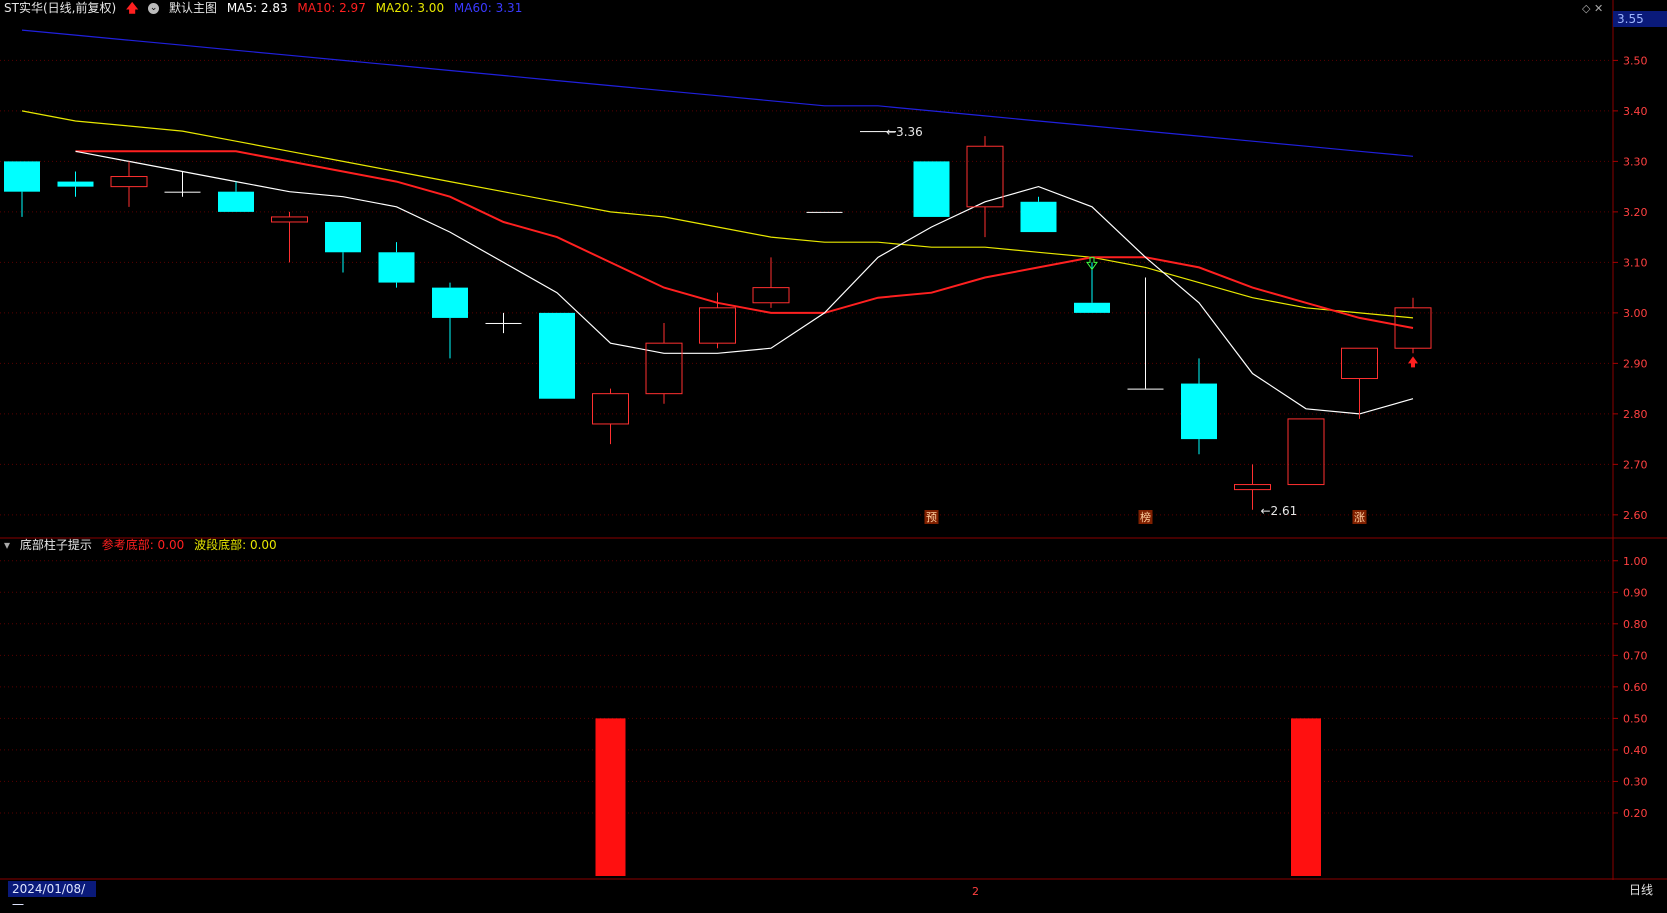 This screenshot has width=1667, height=913. What do you see at coordinates (1635, 655) in the screenshot?
I see `indicator-tick-label: 0.70` at bounding box center [1635, 655].